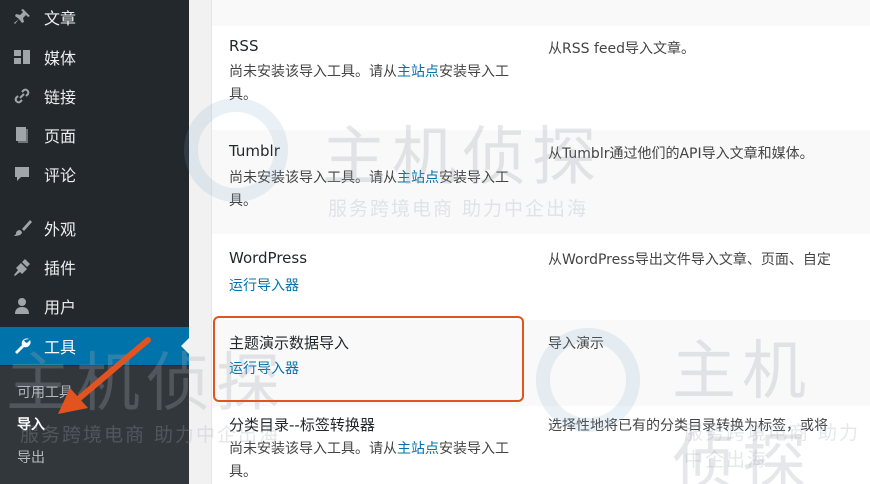 Image resolution: width=870 pixels, height=484 pixels. What do you see at coordinates (60, 175) in the screenshot?
I see `menu-label: 评论` at bounding box center [60, 175].